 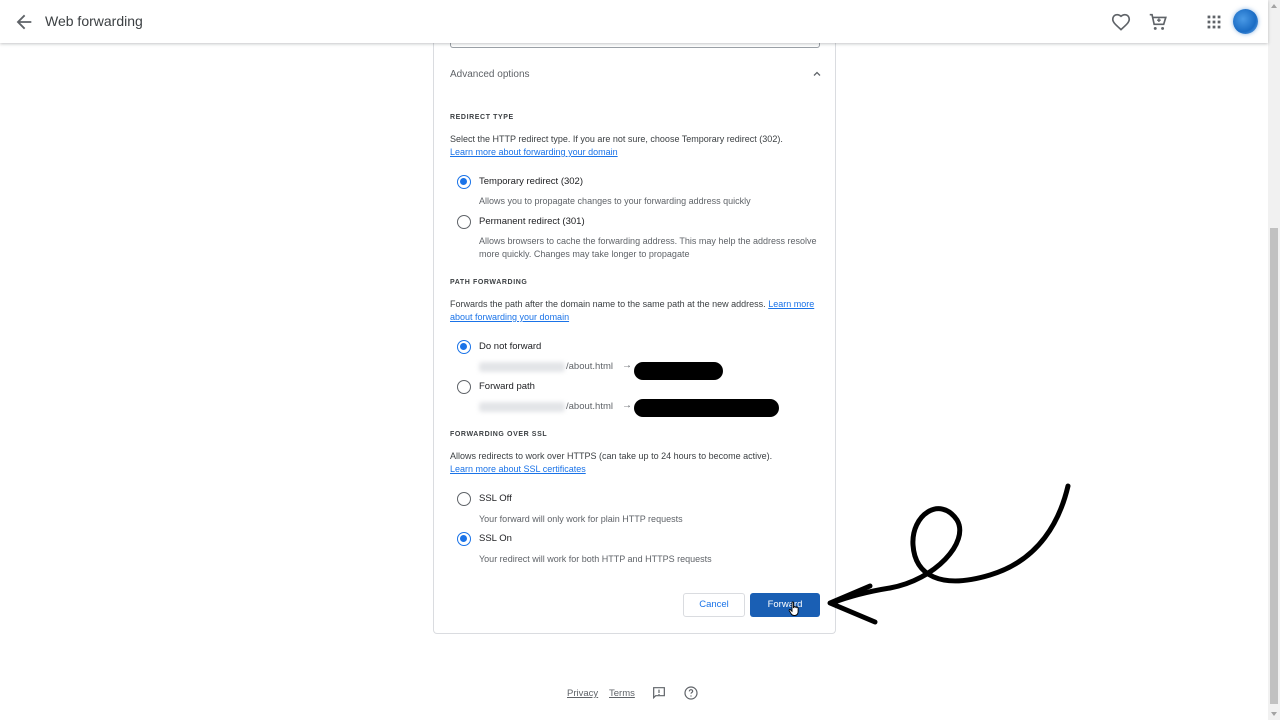 What do you see at coordinates (532, 221) in the screenshot?
I see `permanent-redirect-label: Permanent redirect (301)` at bounding box center [532, 221].